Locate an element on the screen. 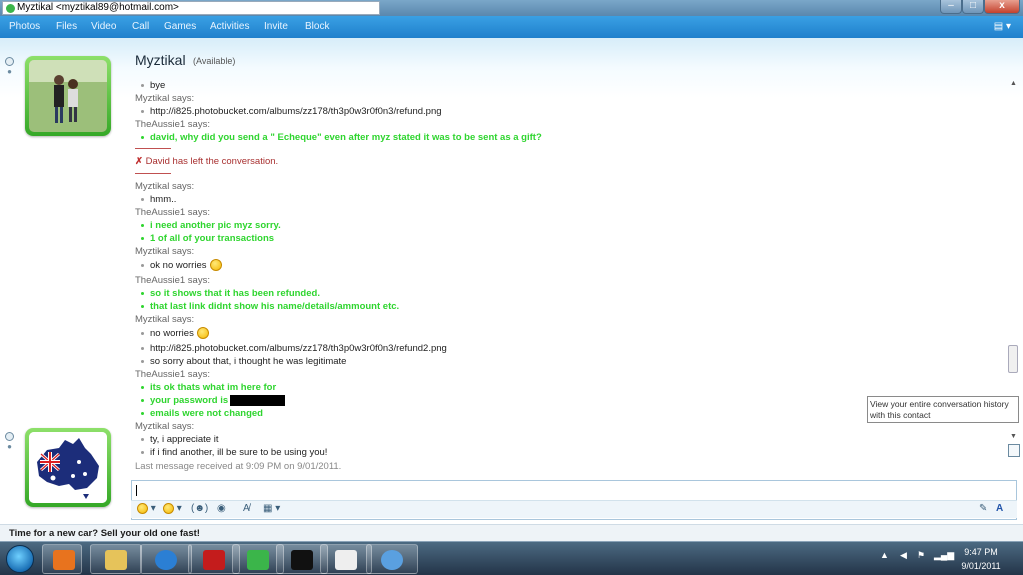  taskbar-media-player is located at coordinates (62, 559).